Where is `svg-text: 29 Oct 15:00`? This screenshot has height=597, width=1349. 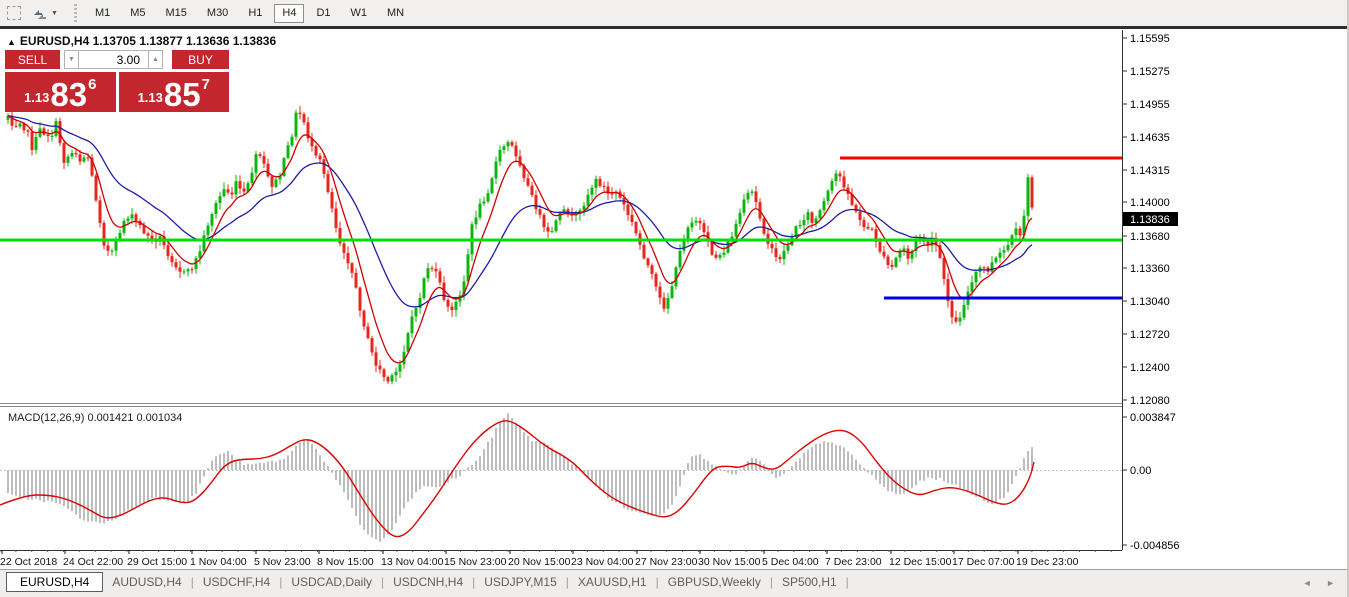
svg-text: 29 Oct 15:00 is located at coordinates (157, 562).